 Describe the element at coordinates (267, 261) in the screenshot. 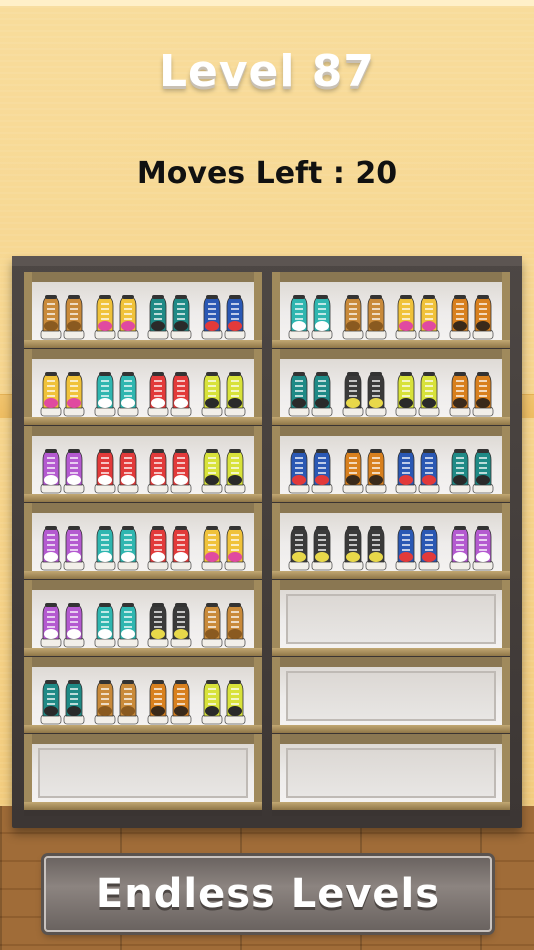

I see `shelf-top` at that location.